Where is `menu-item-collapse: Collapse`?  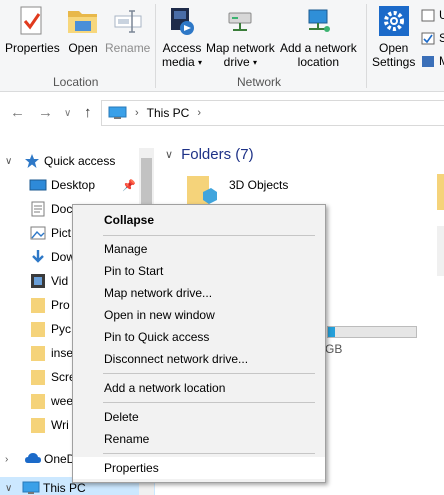 menu-item-collapse: Collapse is located at coordinates (199, 220).